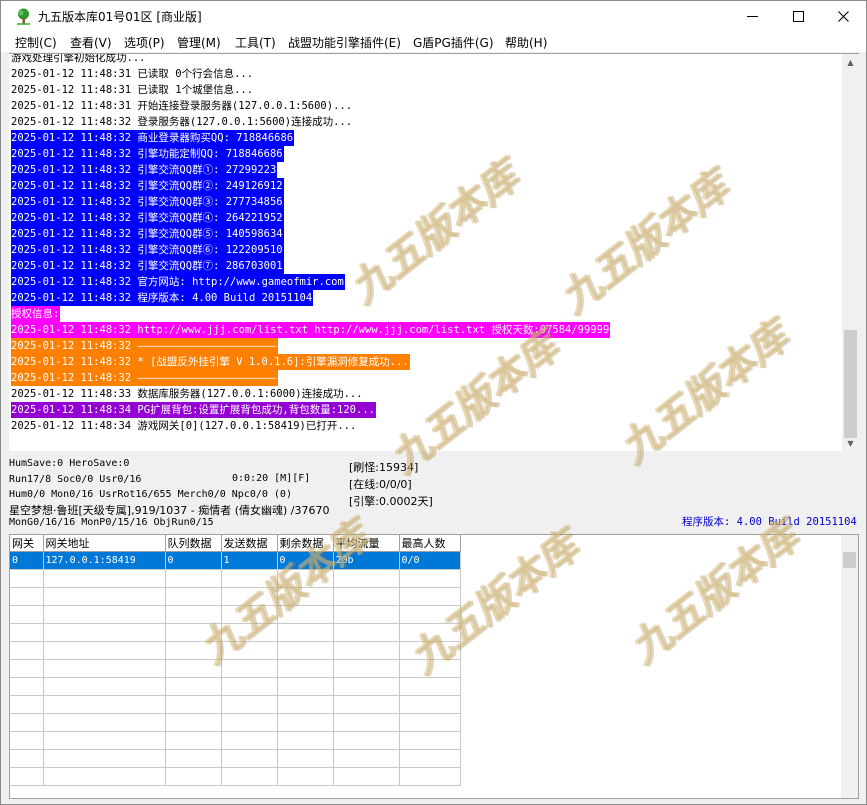  Describe the element at coordinates (249, 543) in the screenshot. I see `column-header: 发送数据` at that location.